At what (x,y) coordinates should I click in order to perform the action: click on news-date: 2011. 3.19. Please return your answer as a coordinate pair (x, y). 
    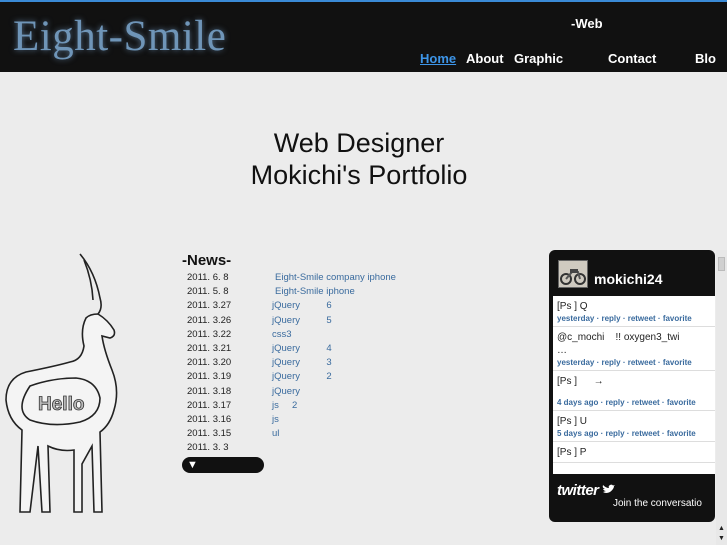
    Looking at the image, I should click on (209, 377).